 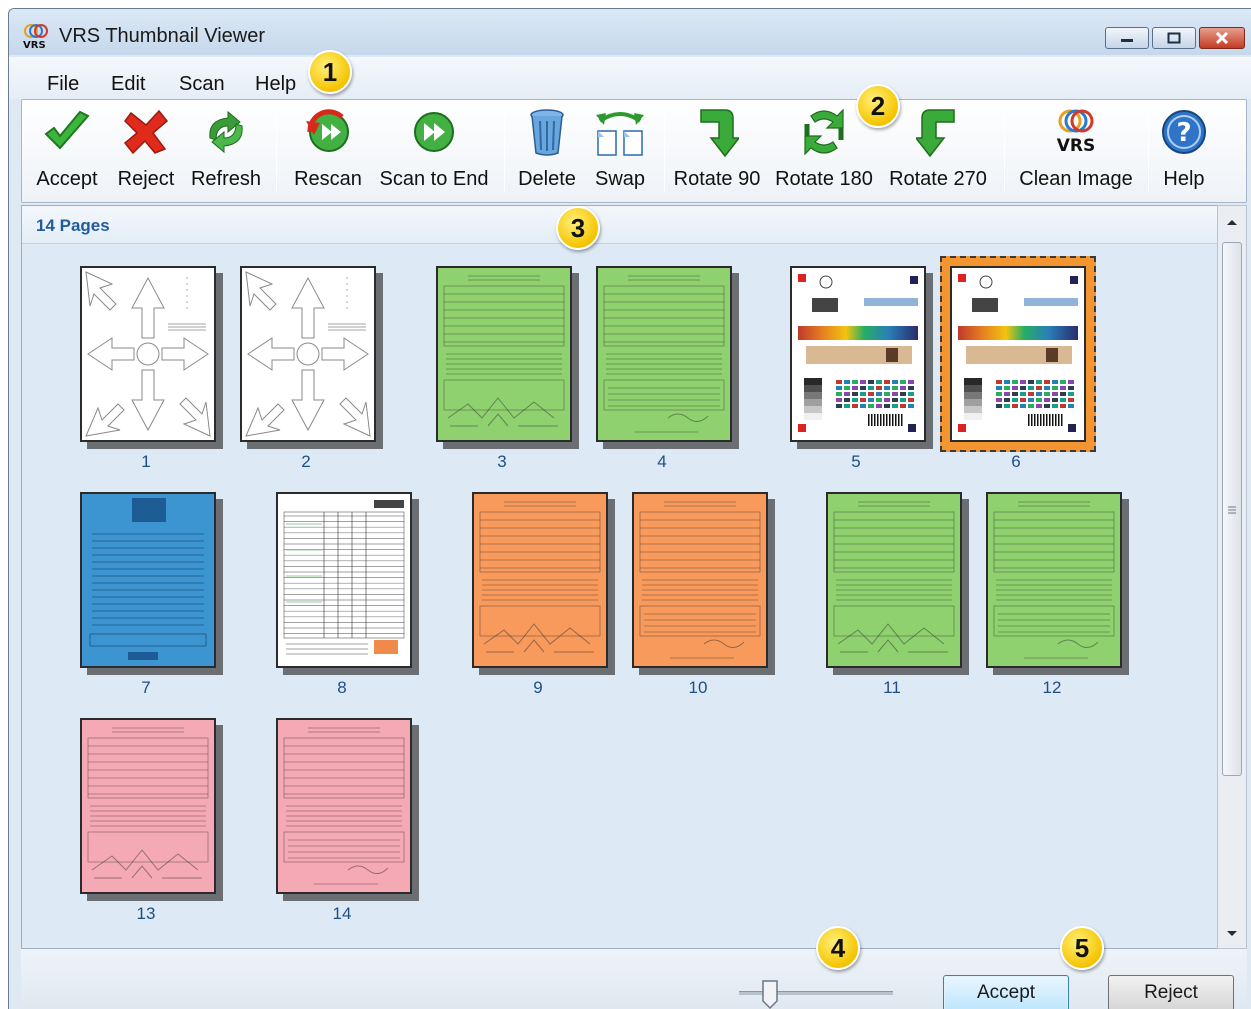 I want to click on rotate-90-tool-button: Rotate 90, so click(x=717, y=152).